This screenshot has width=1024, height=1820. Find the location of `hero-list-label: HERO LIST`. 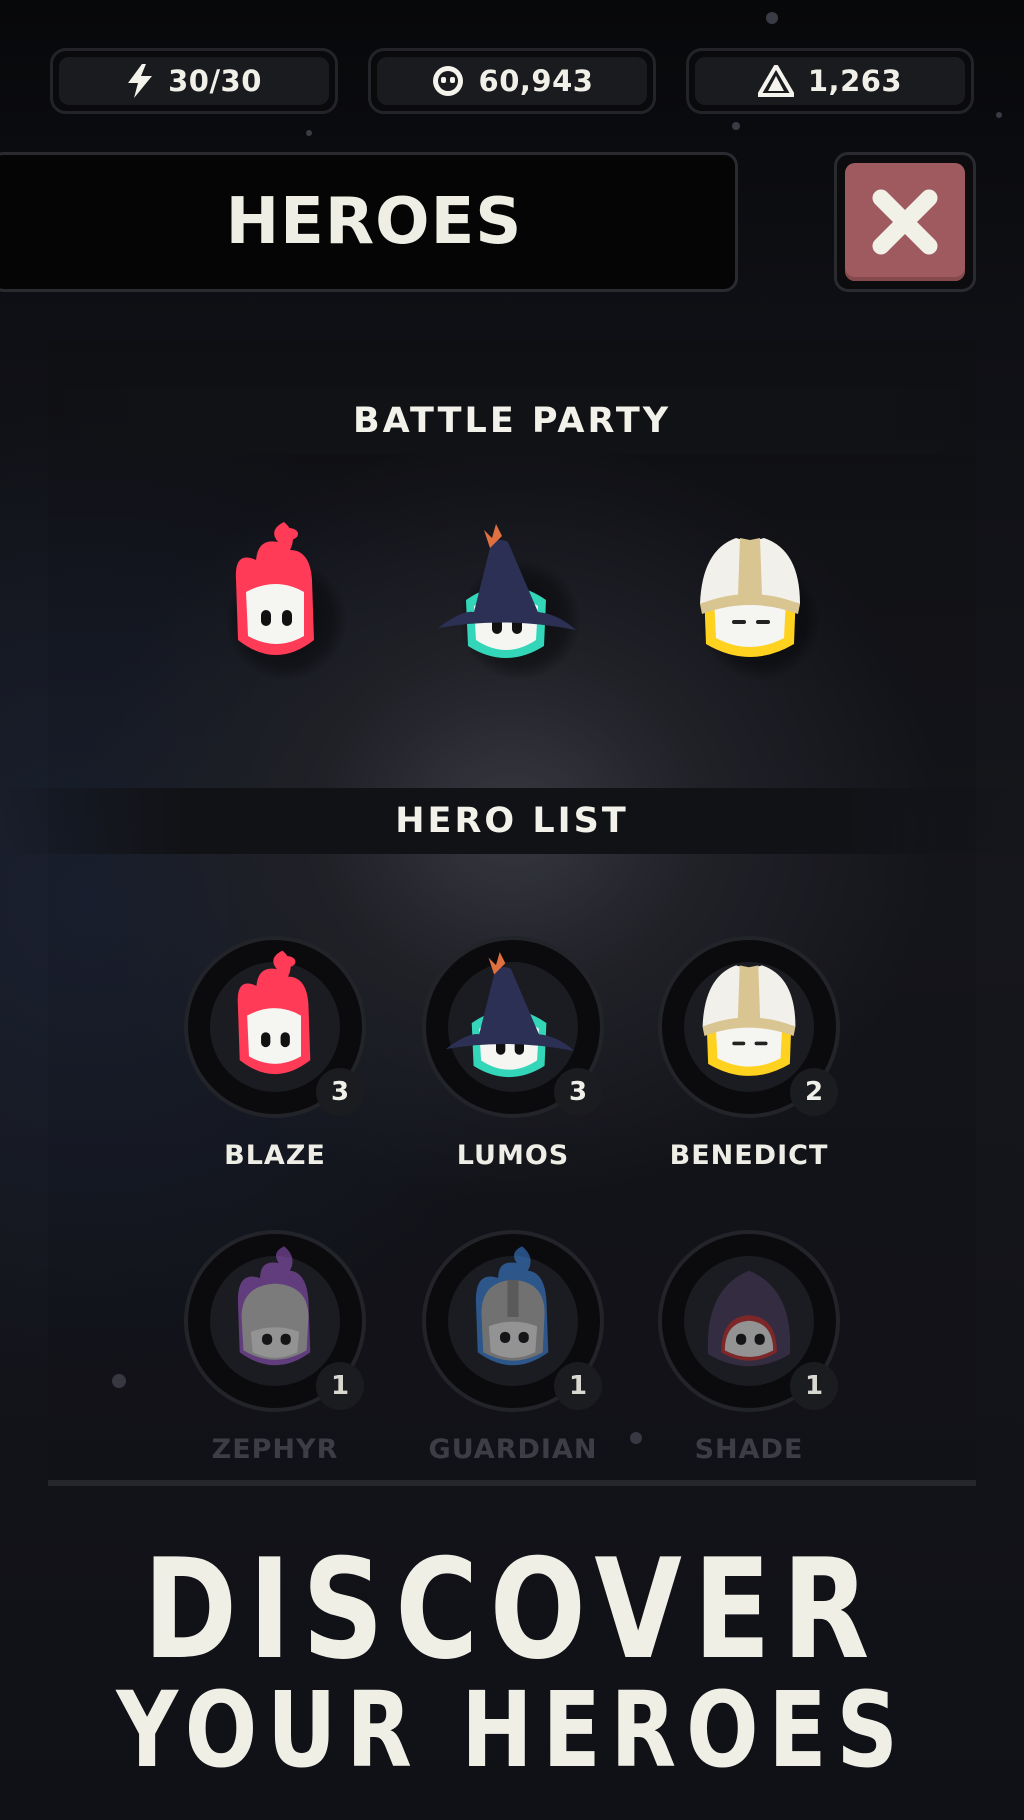

hero-list-label: HERO LIST is located at coordinates (512, 821).